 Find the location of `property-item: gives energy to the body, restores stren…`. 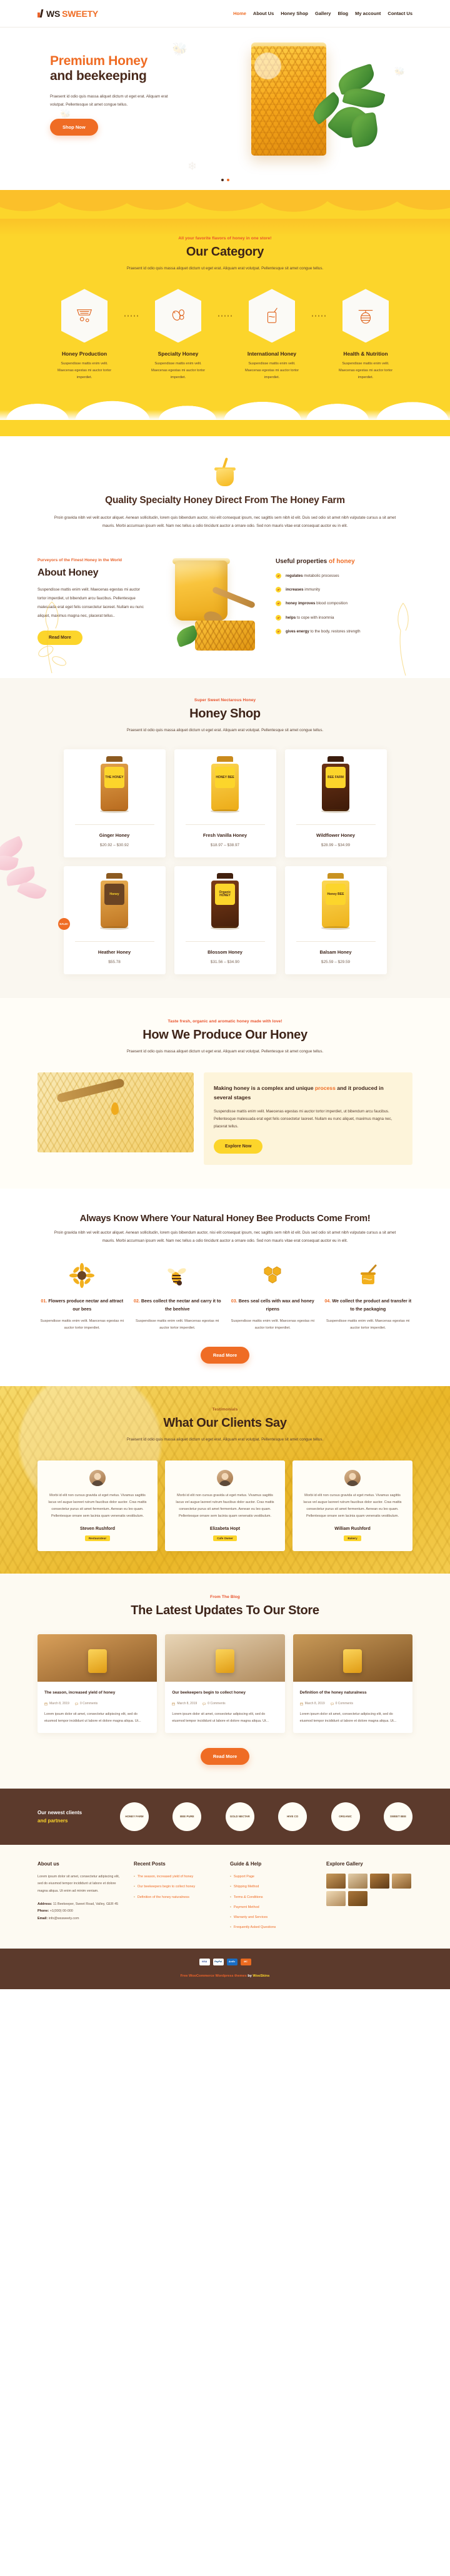

property-item: gives energy to the body, restores stren… is located at coordinates (338, 631).